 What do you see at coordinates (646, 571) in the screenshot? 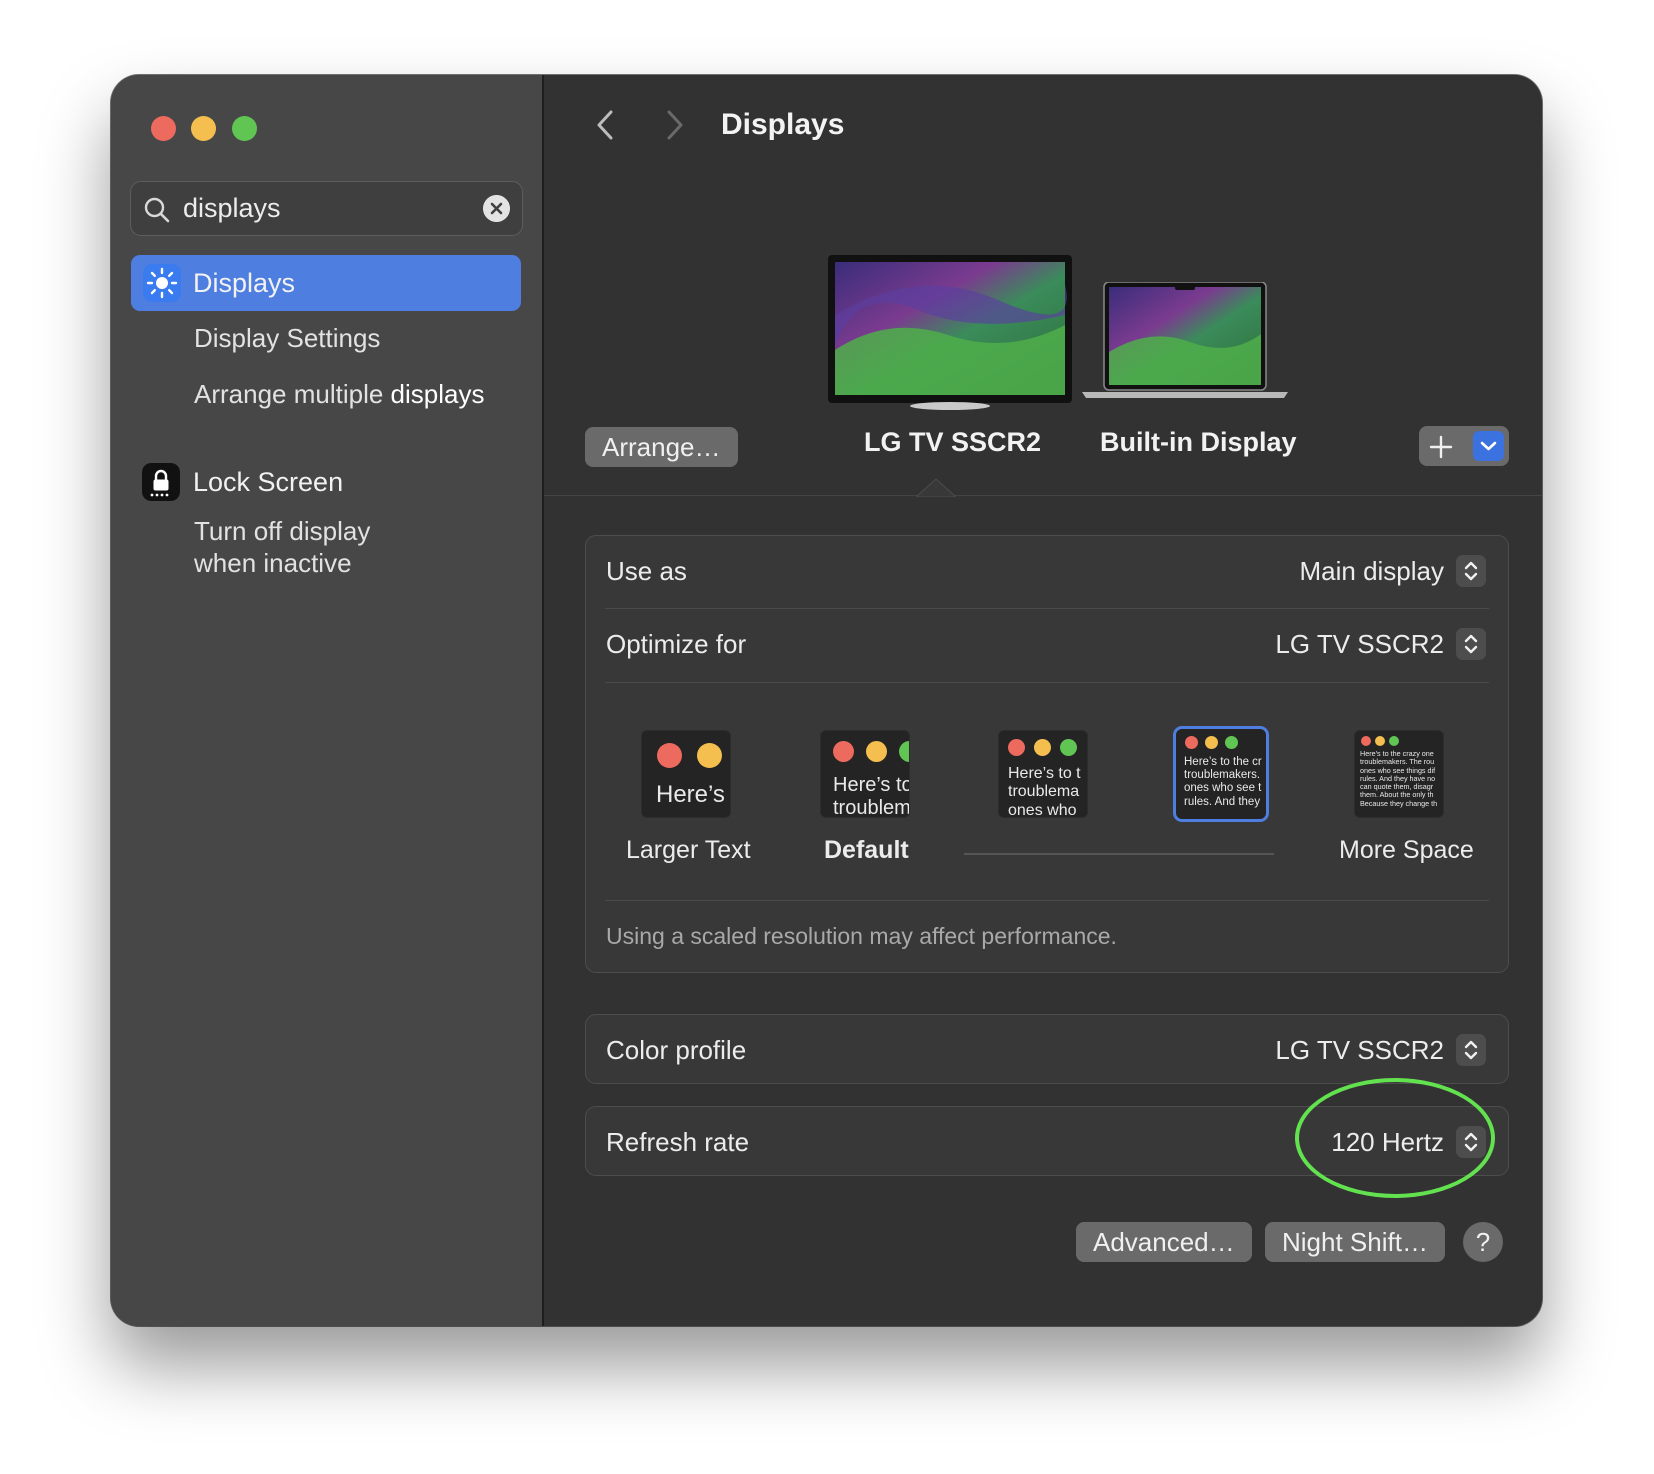
I see `use-as-label: Use as` at bounding box center [646, 571].